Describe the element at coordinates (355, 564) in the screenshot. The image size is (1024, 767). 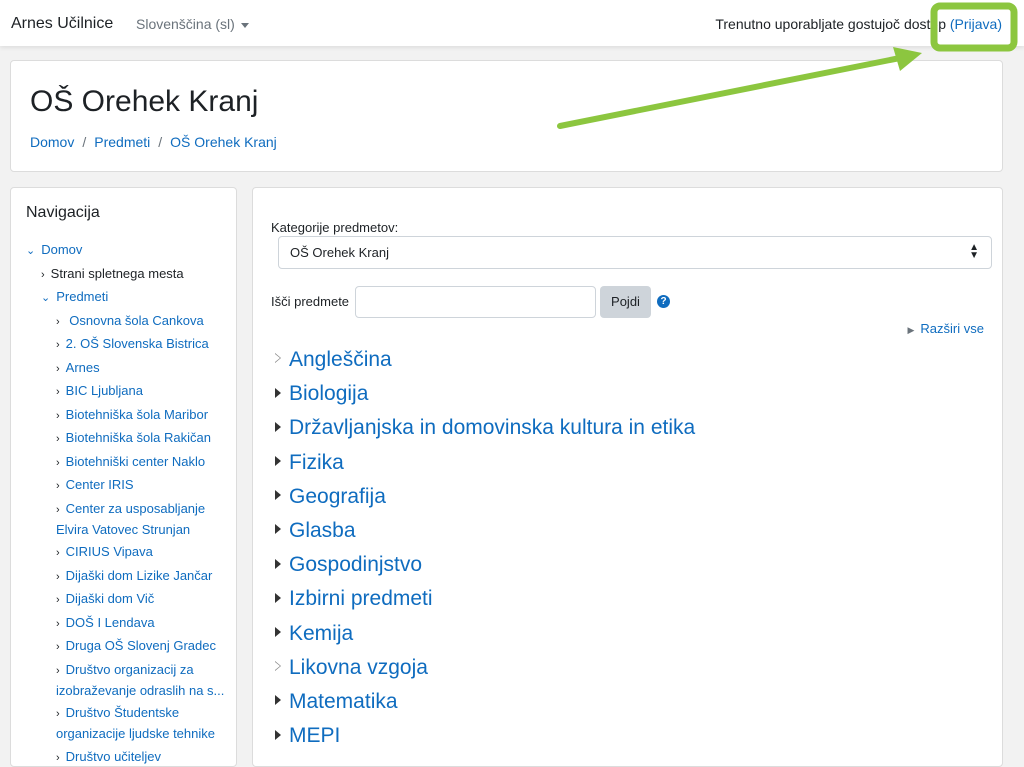
I see `category-link: Gospodinjstvo` at that location.